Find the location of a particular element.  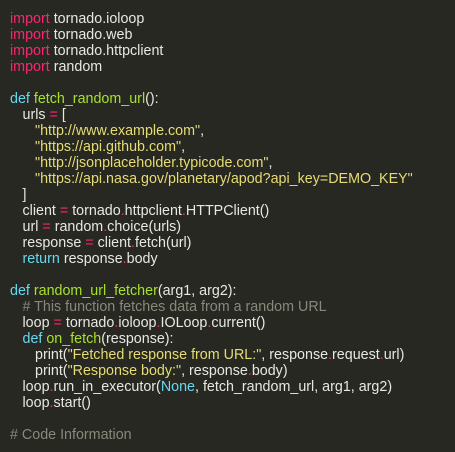

code-token: (): is located at coordinates (152, 99).